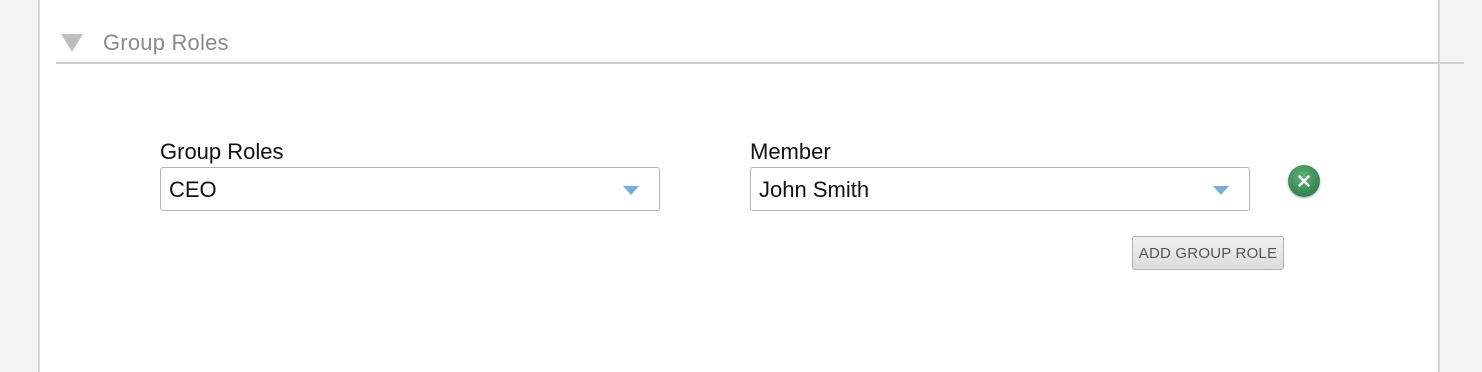 Image resolution: width=1482 pixels, height=372 pixels. I want to click on group-roles-section-header: Group Roles, so click(142, 43).